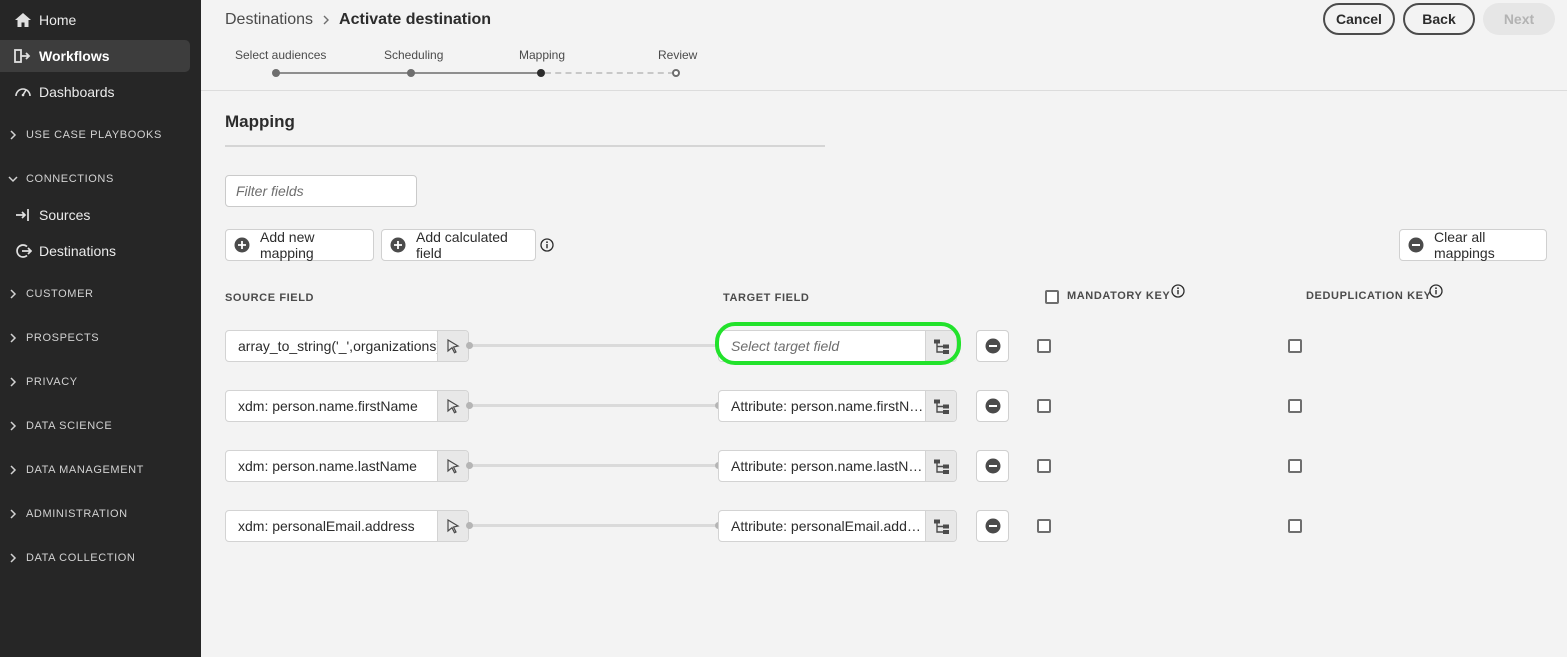 The height and width of the screenshot is (657, 1567). Describe the element at coordinates (69, 426) in the screenshot. I see `sidebar-section-label: DATA SCIENCE` at that location.